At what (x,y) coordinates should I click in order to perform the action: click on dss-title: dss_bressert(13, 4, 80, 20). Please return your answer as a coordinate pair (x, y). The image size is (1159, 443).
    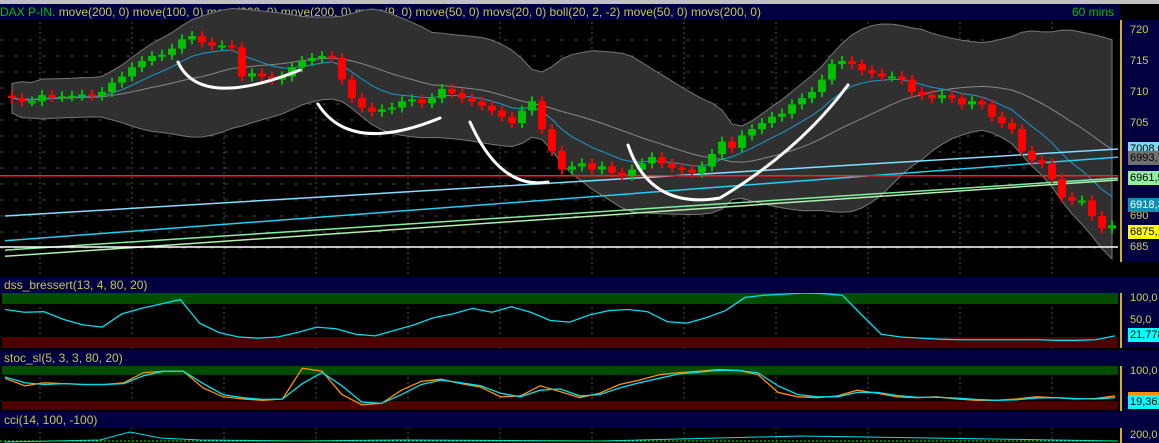
    Looking at the image, I should click on (76, 285).